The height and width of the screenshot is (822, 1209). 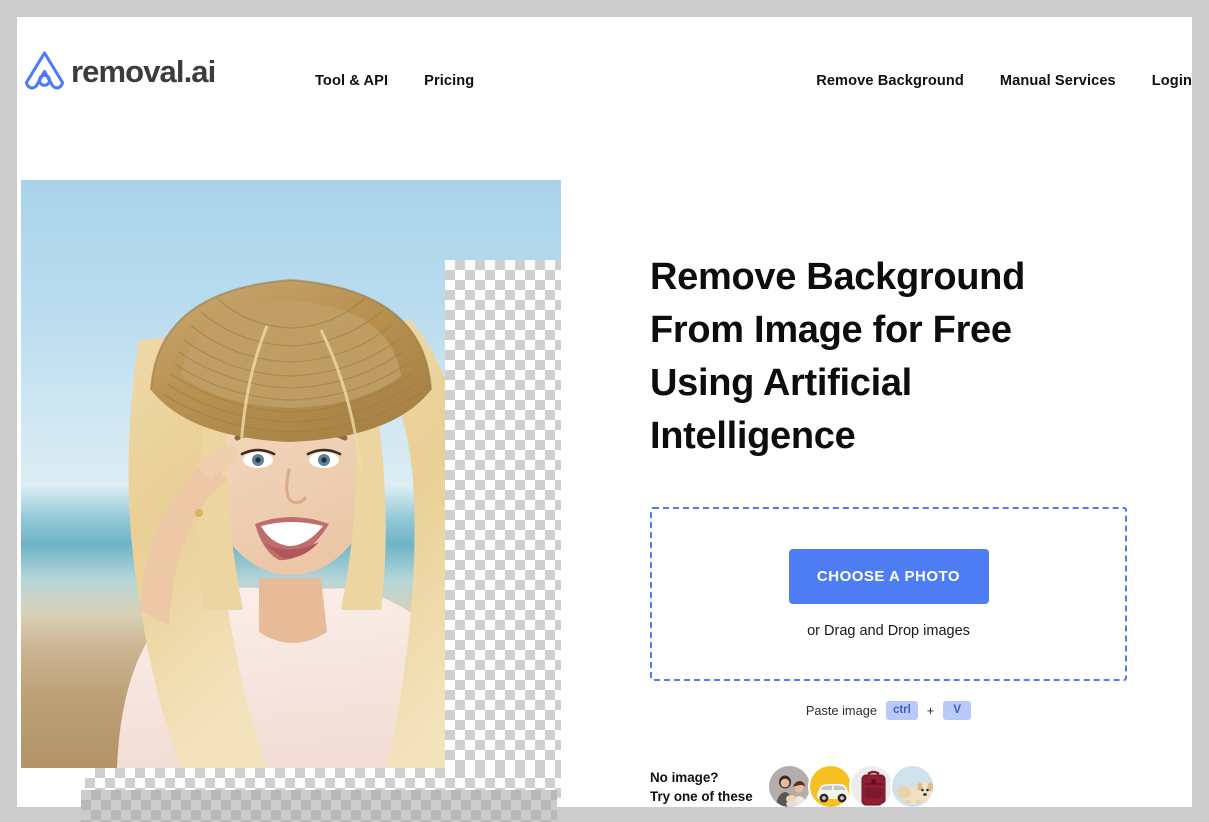 What do you see at coordinates (684, 777) in the screenshot?
I see `sample-label-line-1: No image?` at bounding box center [684, 777].